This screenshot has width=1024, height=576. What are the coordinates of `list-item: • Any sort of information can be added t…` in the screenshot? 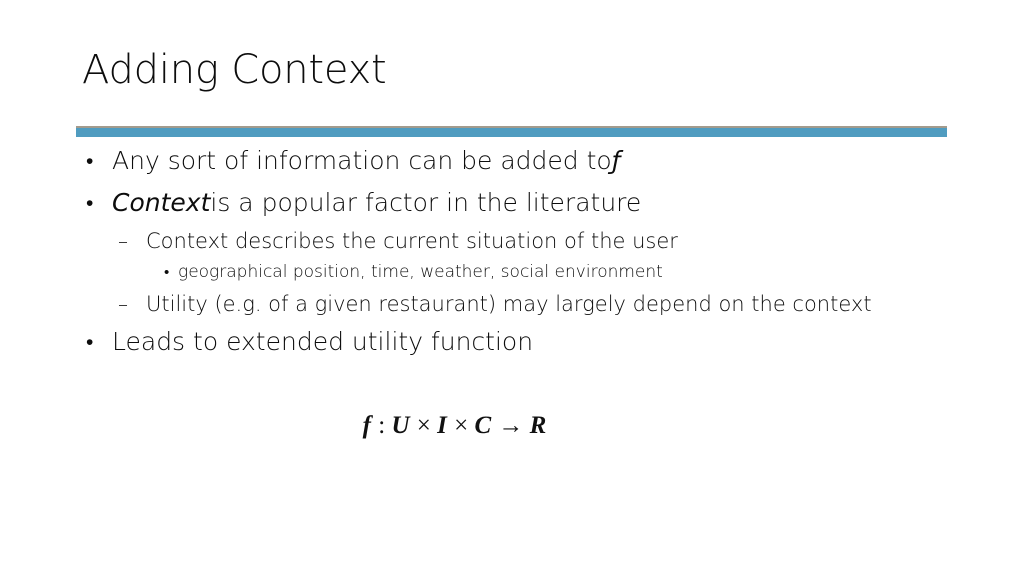 It's located at (522, 161).